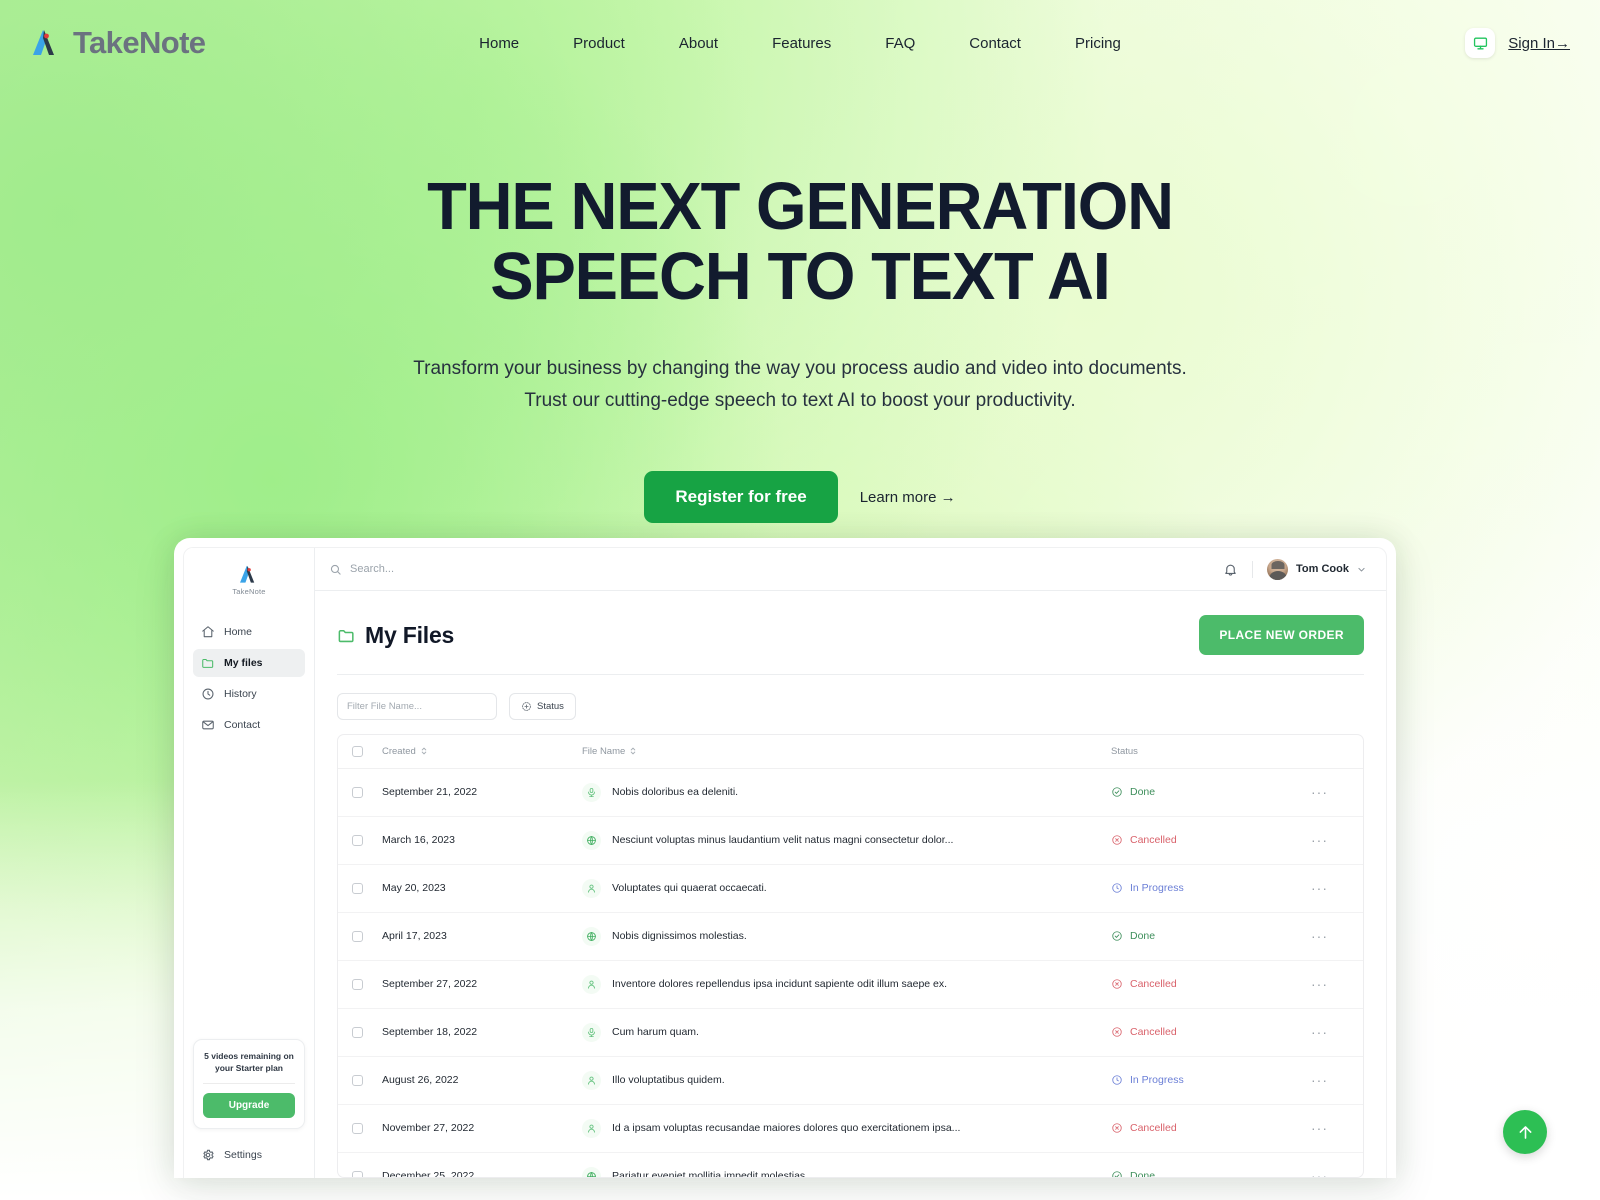  What do you see at coordinates (249, 580) in the screenshot?
I see `sidebar-logo: TakeNote` at bounding box center [249, 580].